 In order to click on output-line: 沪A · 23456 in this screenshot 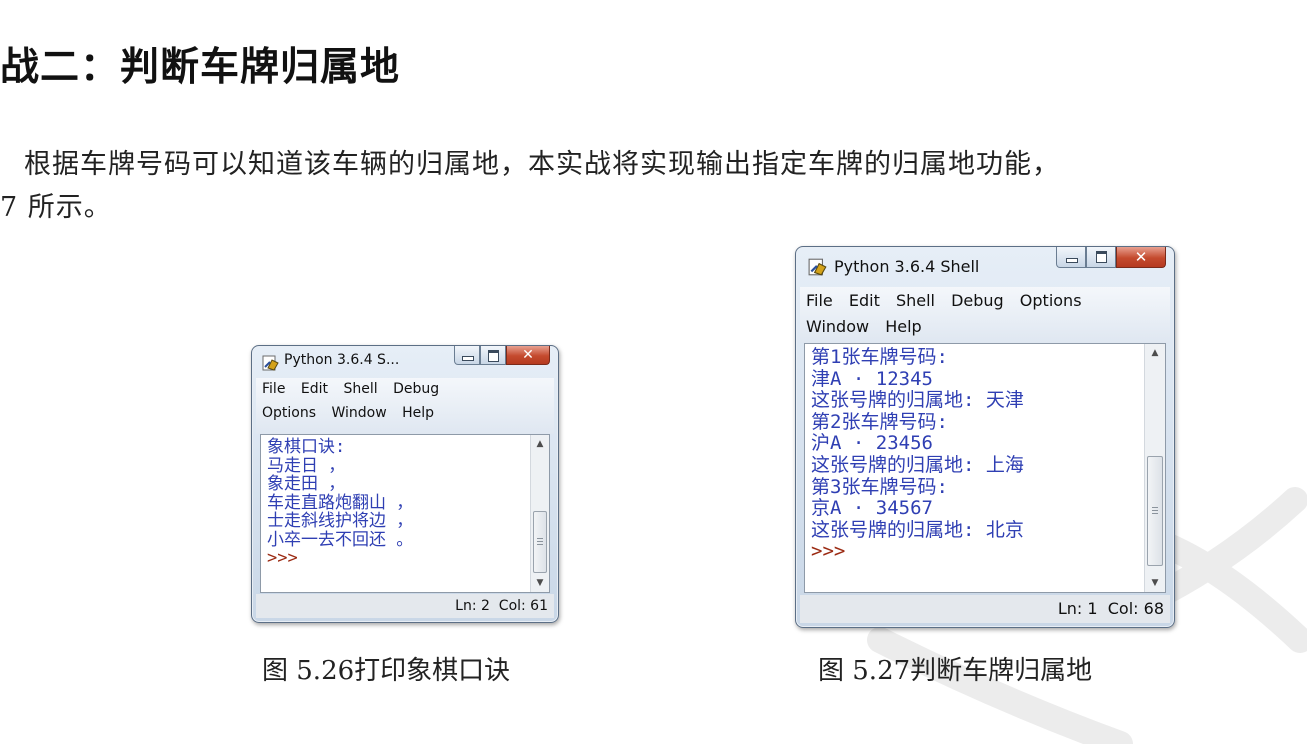, I will do `click(872, 443)`.